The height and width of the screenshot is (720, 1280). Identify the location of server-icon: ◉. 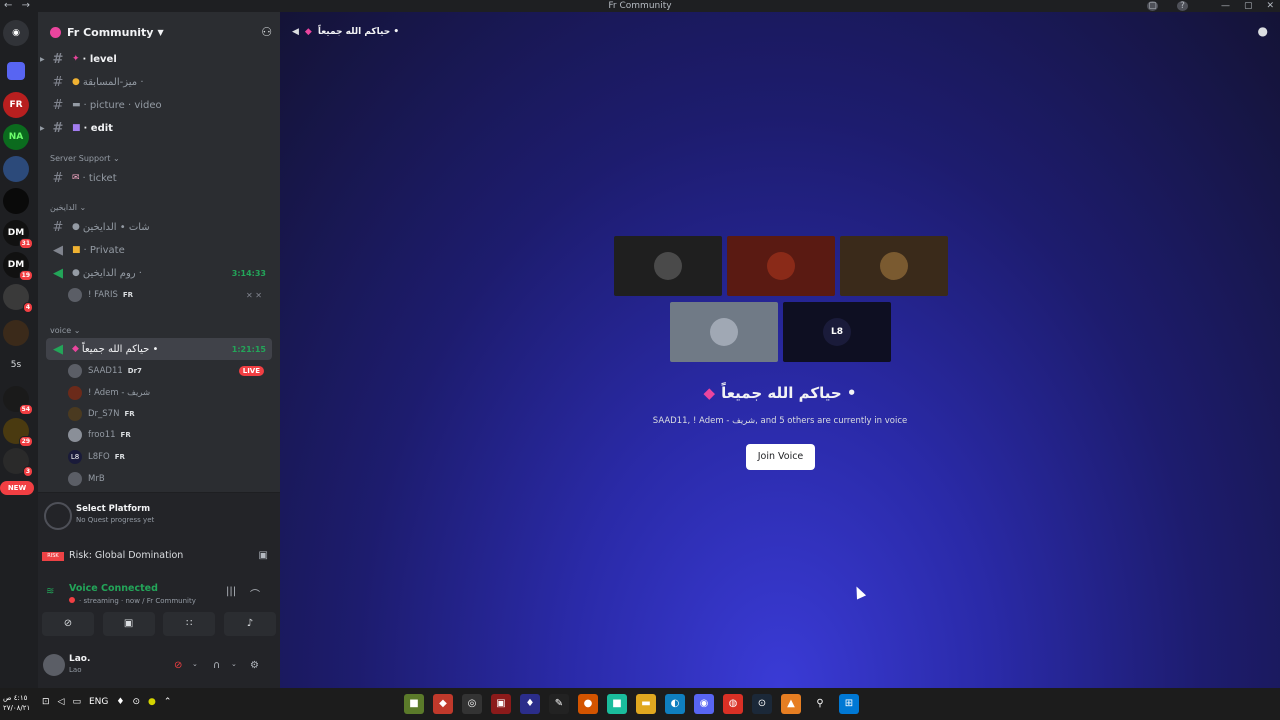
(16, 33).